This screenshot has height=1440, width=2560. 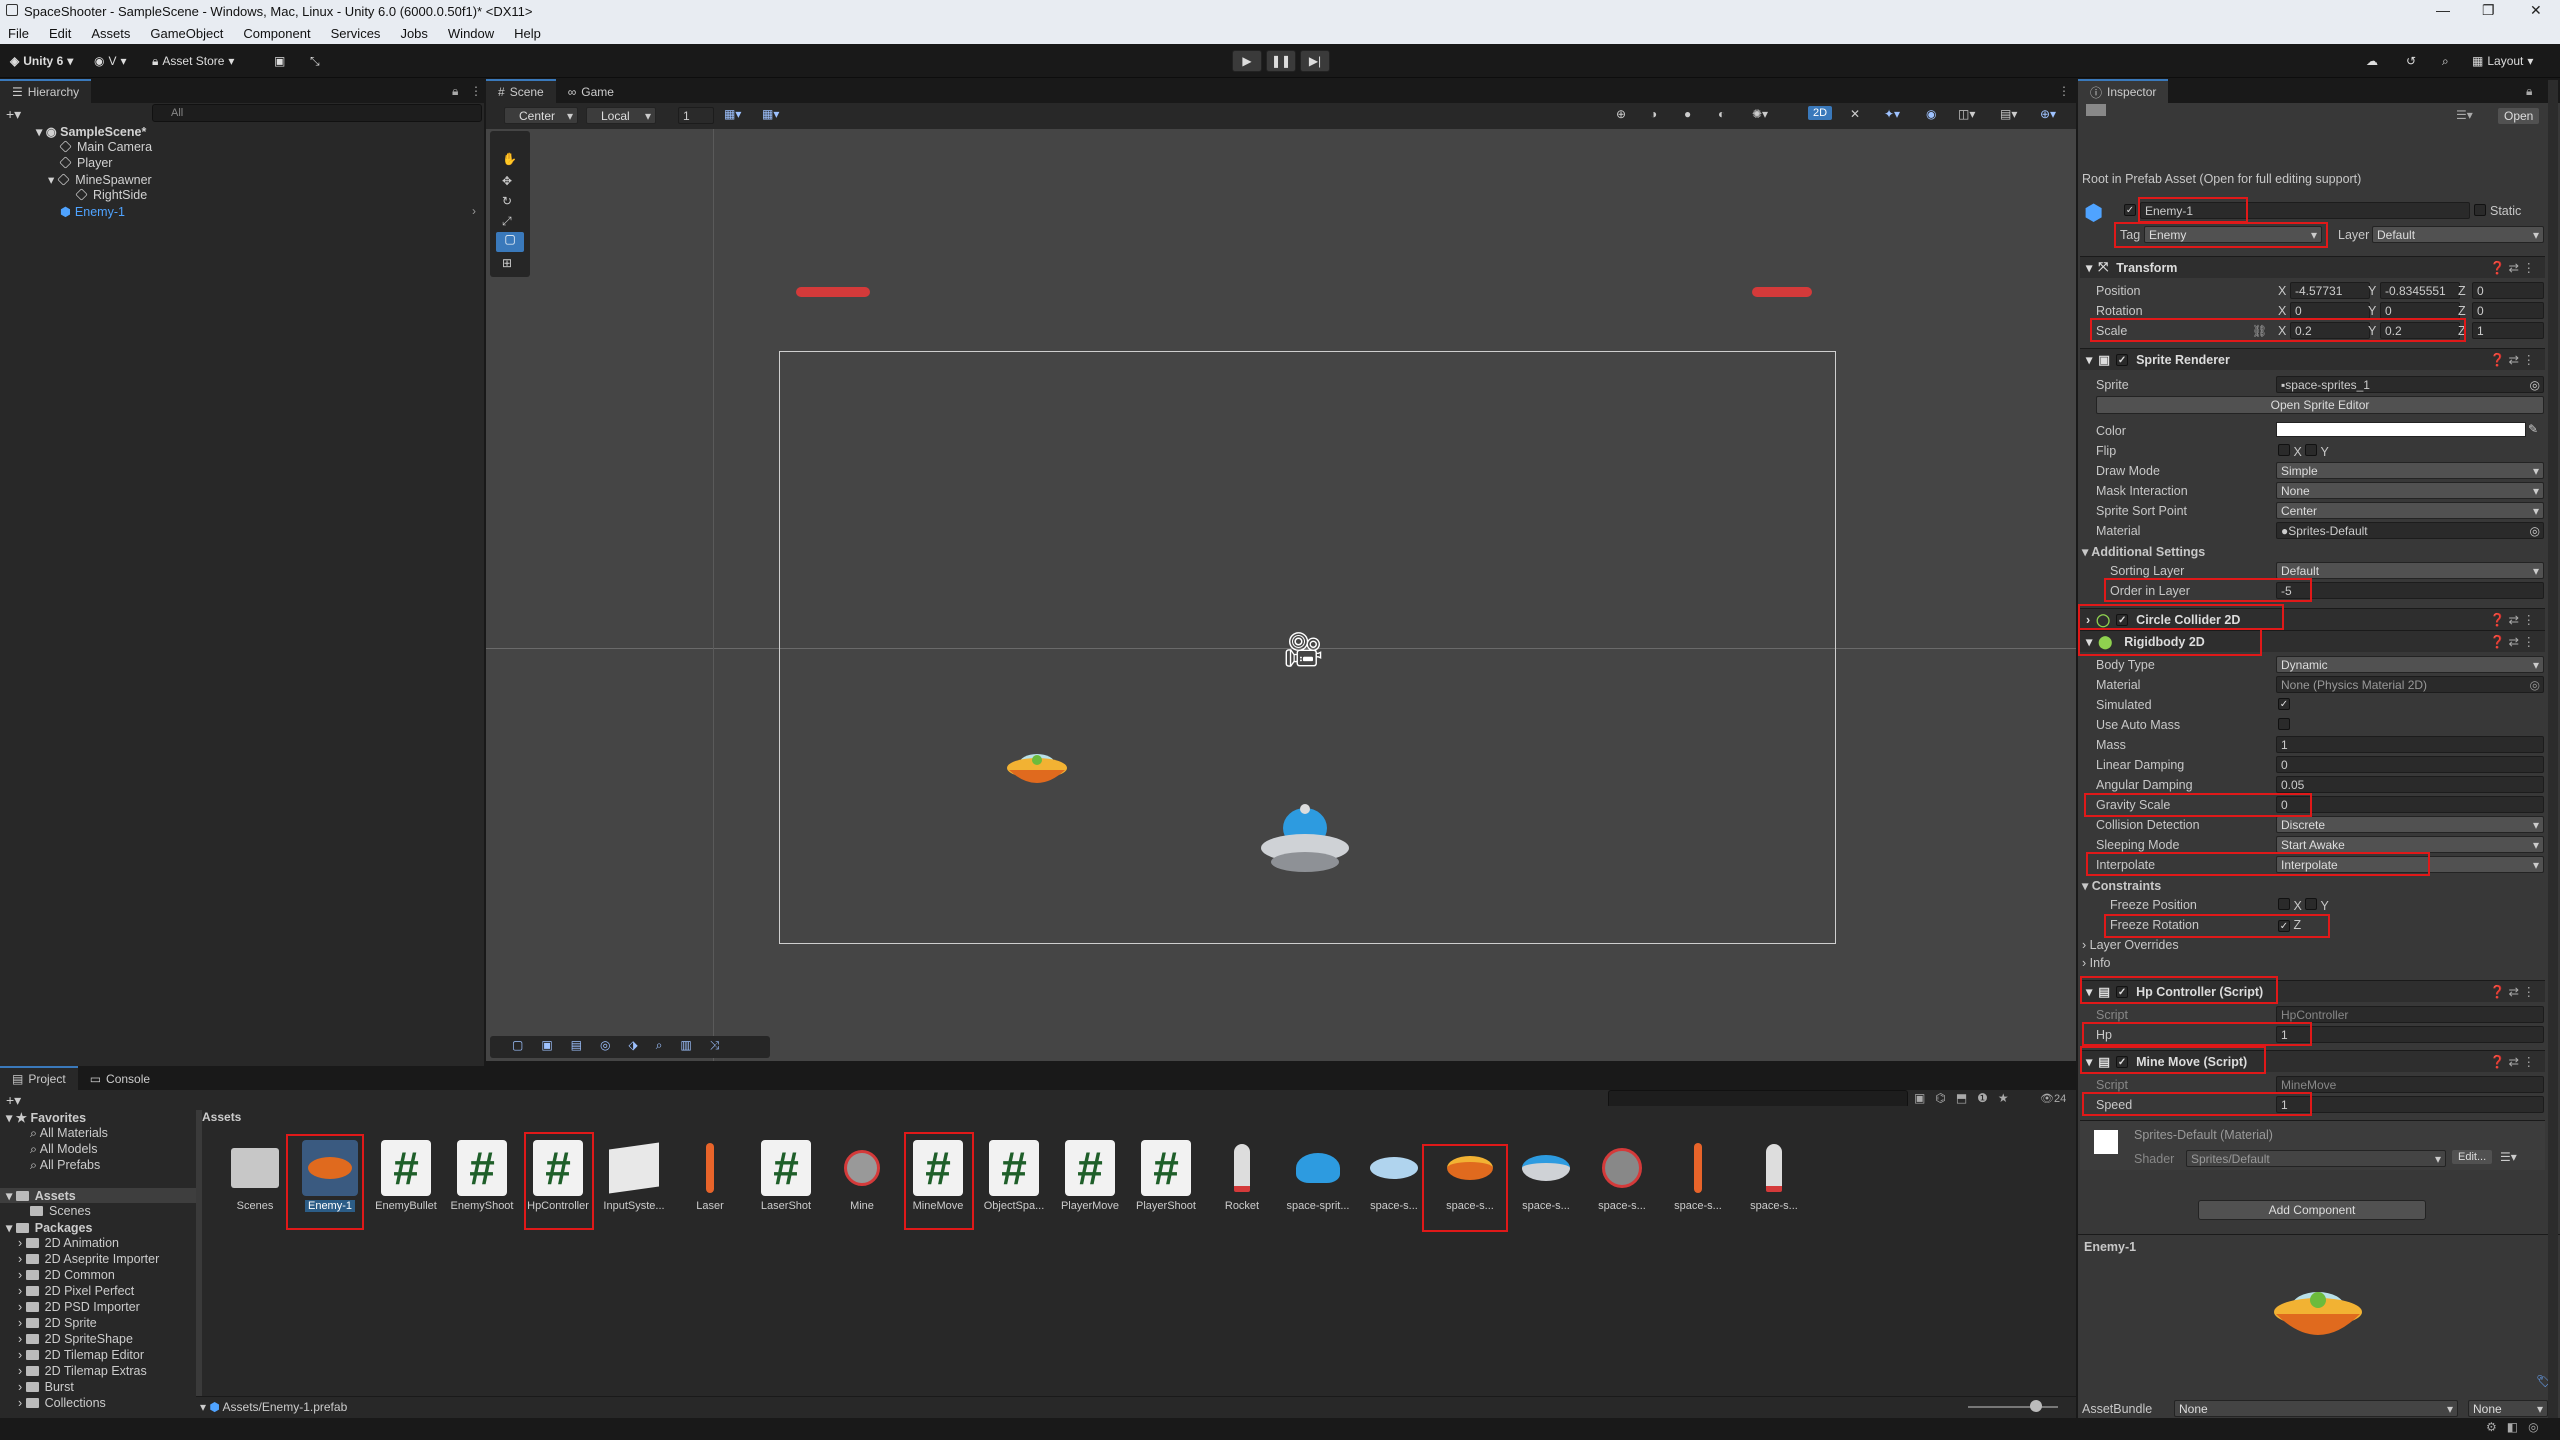 I want to click on overlay-tool-icons: ▢▣▤◎⬗⌕▥⤨, so click(x=624, y=1045).